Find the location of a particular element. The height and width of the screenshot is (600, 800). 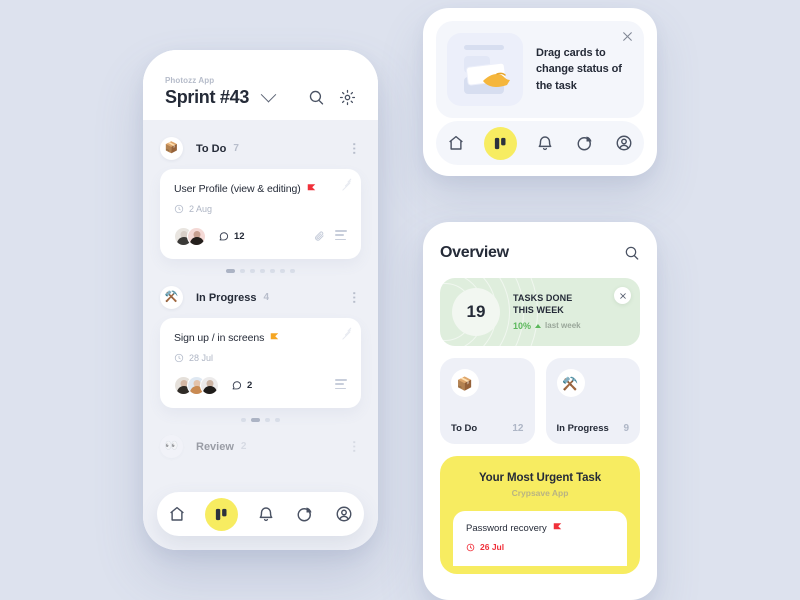

column-header-review: 👀 Review 2 ⋯ is located at coordinates (260, 446).